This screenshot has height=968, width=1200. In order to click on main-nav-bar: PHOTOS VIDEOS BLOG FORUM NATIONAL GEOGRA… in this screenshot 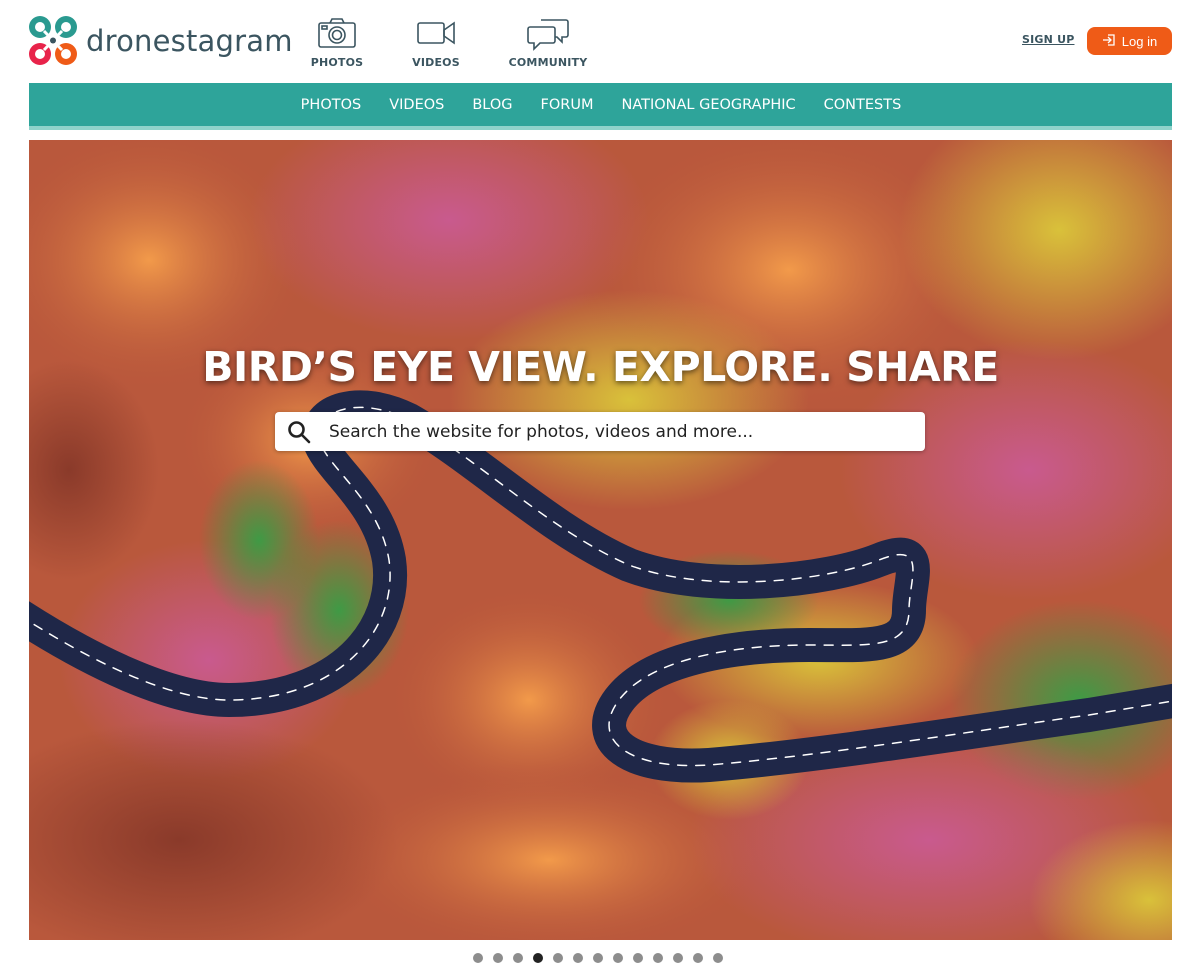, I will do `click(600, 106)`.